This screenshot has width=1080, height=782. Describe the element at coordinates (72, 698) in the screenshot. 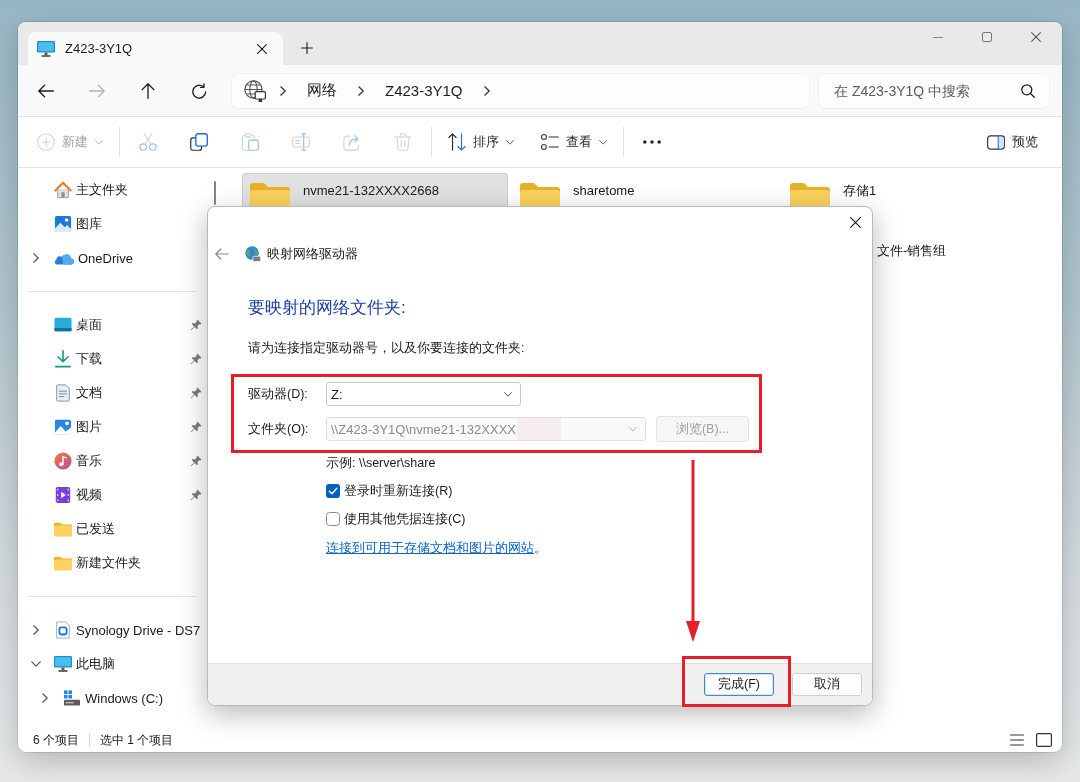

I see `drive-icon` at that location.